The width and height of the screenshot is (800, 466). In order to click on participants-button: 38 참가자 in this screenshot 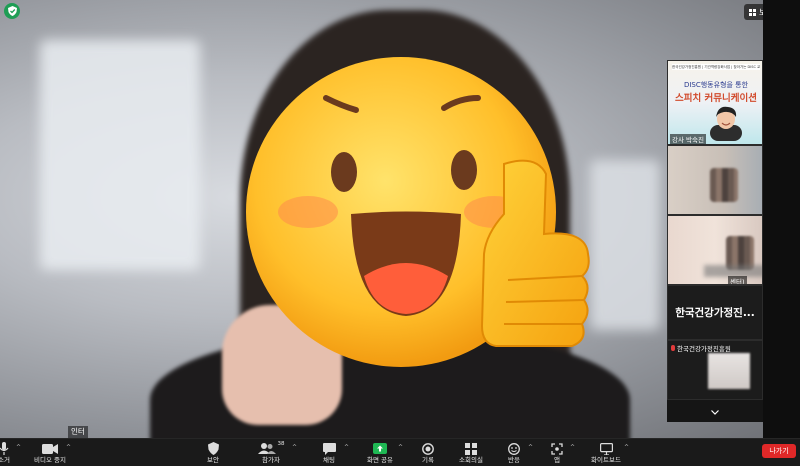, I will do `click(271, 452)`.